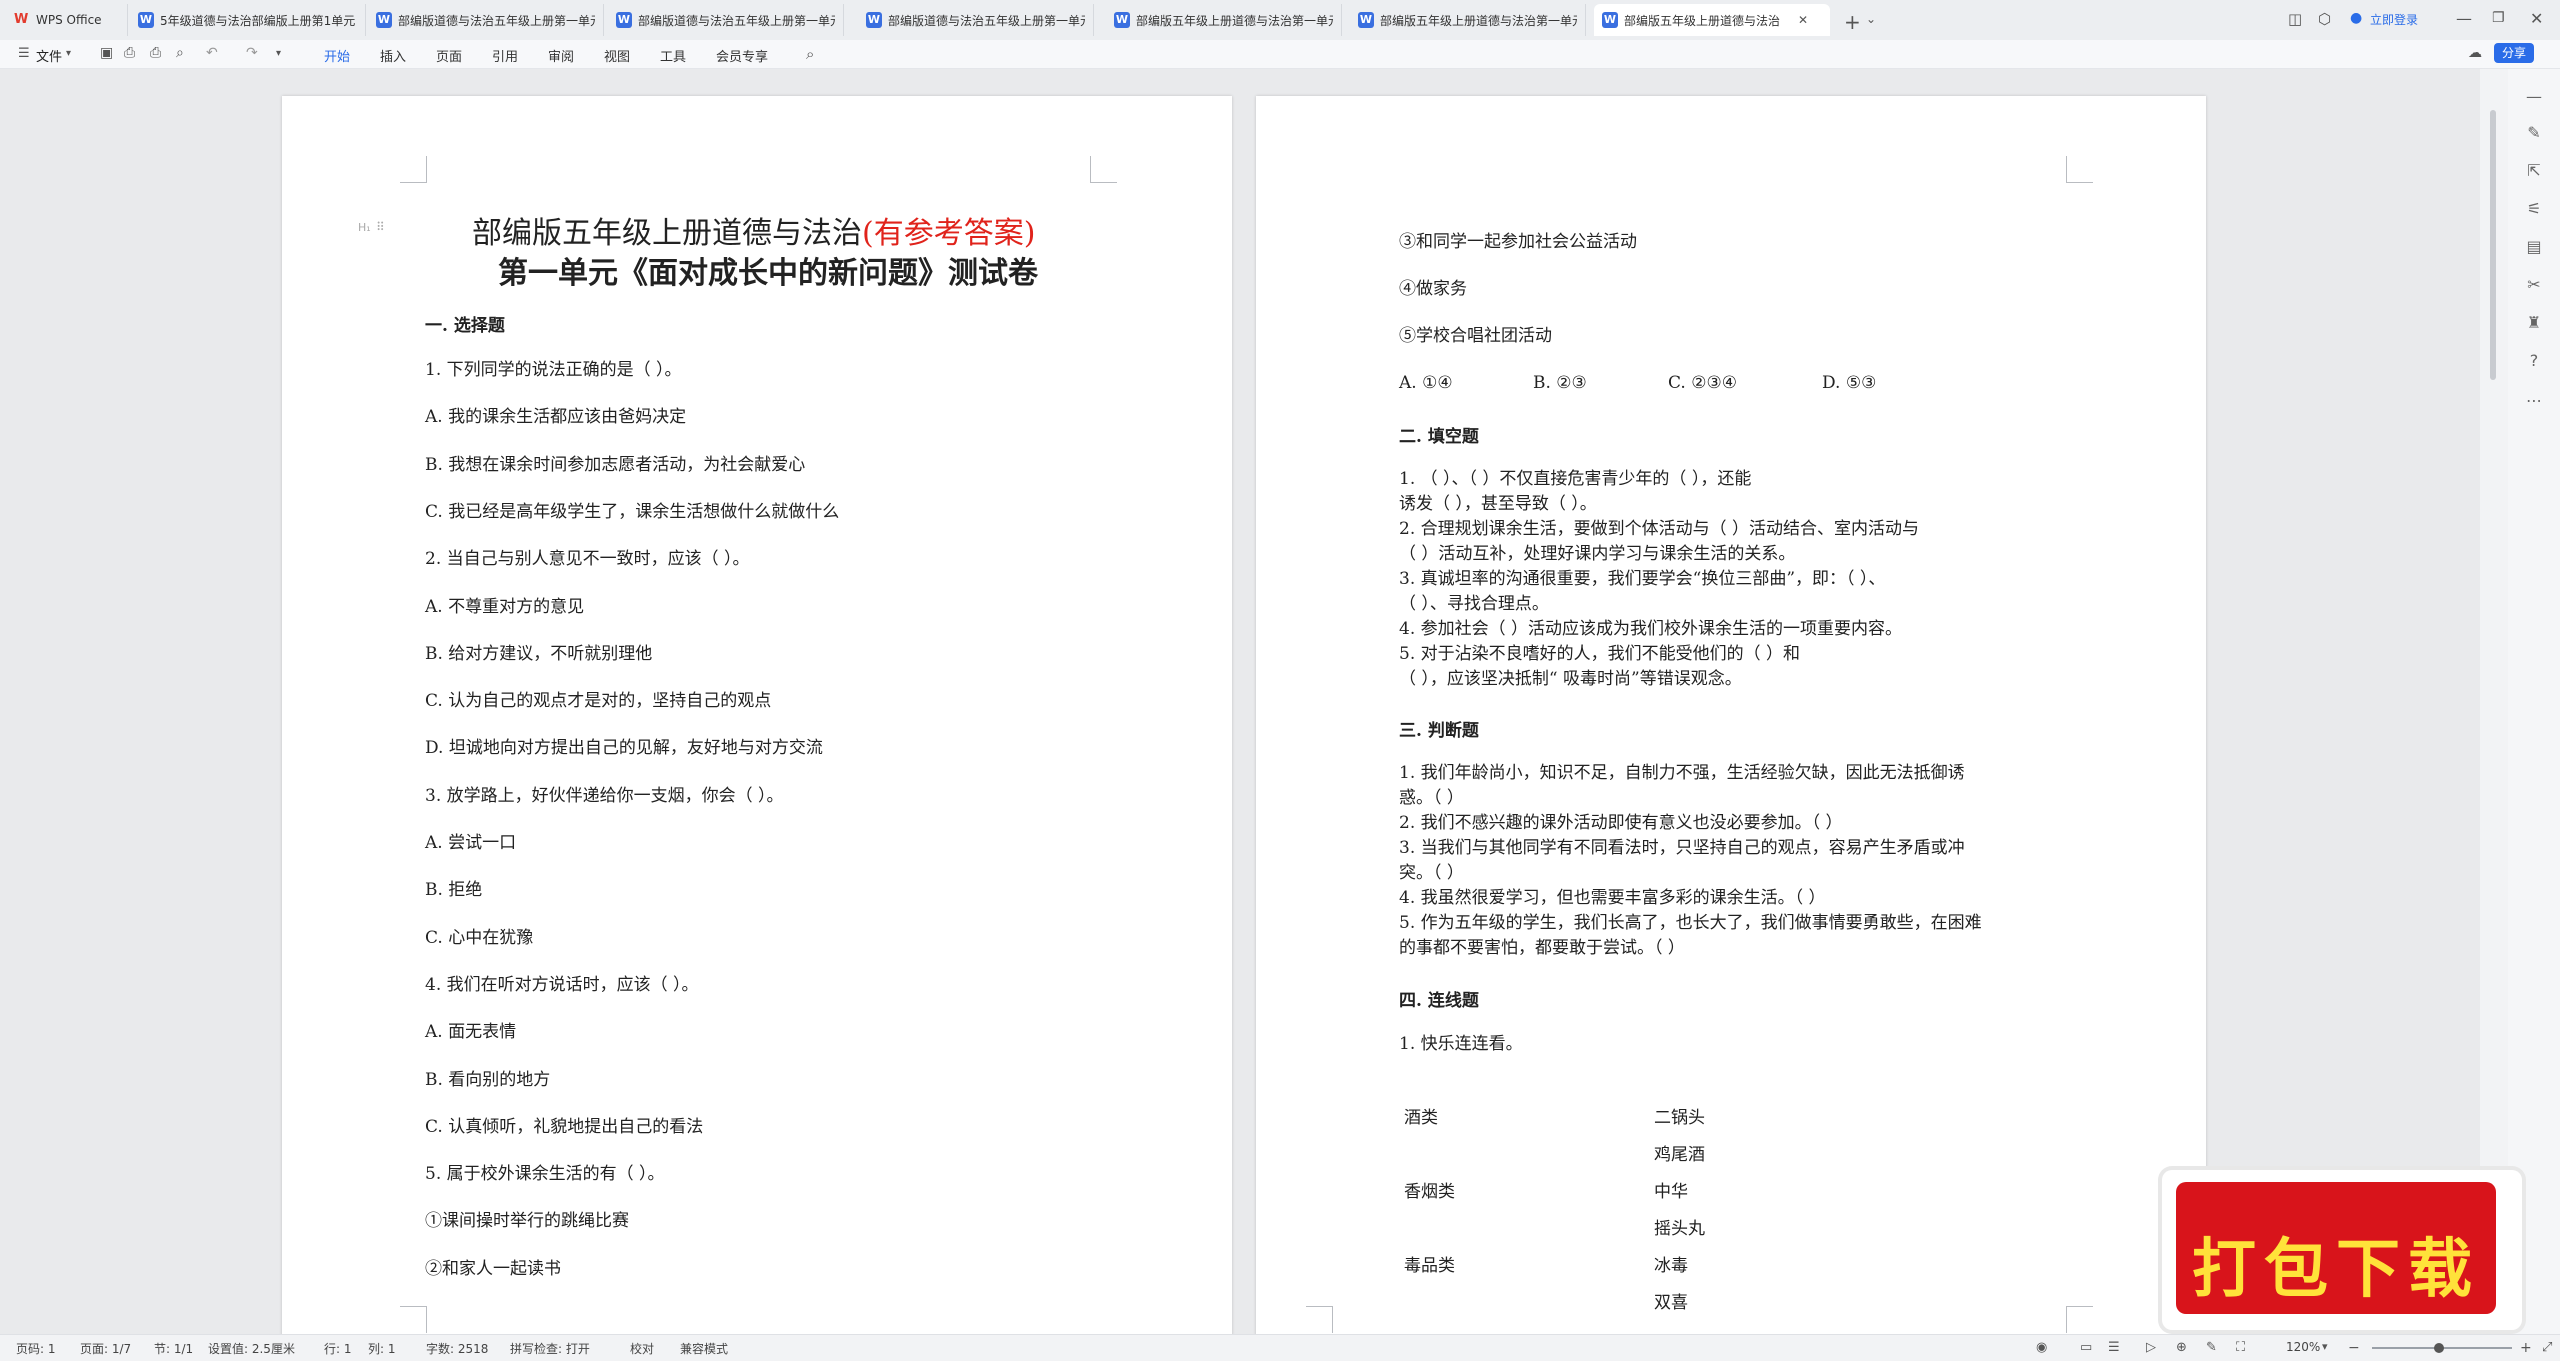 This screenshot has width=2560, height=1361. What do you see at coordinates (736, 20) in the screenshot?
I see `tab-label: 部编版道德与法治五年级上册第一单元` at bounding box center [736, 20].